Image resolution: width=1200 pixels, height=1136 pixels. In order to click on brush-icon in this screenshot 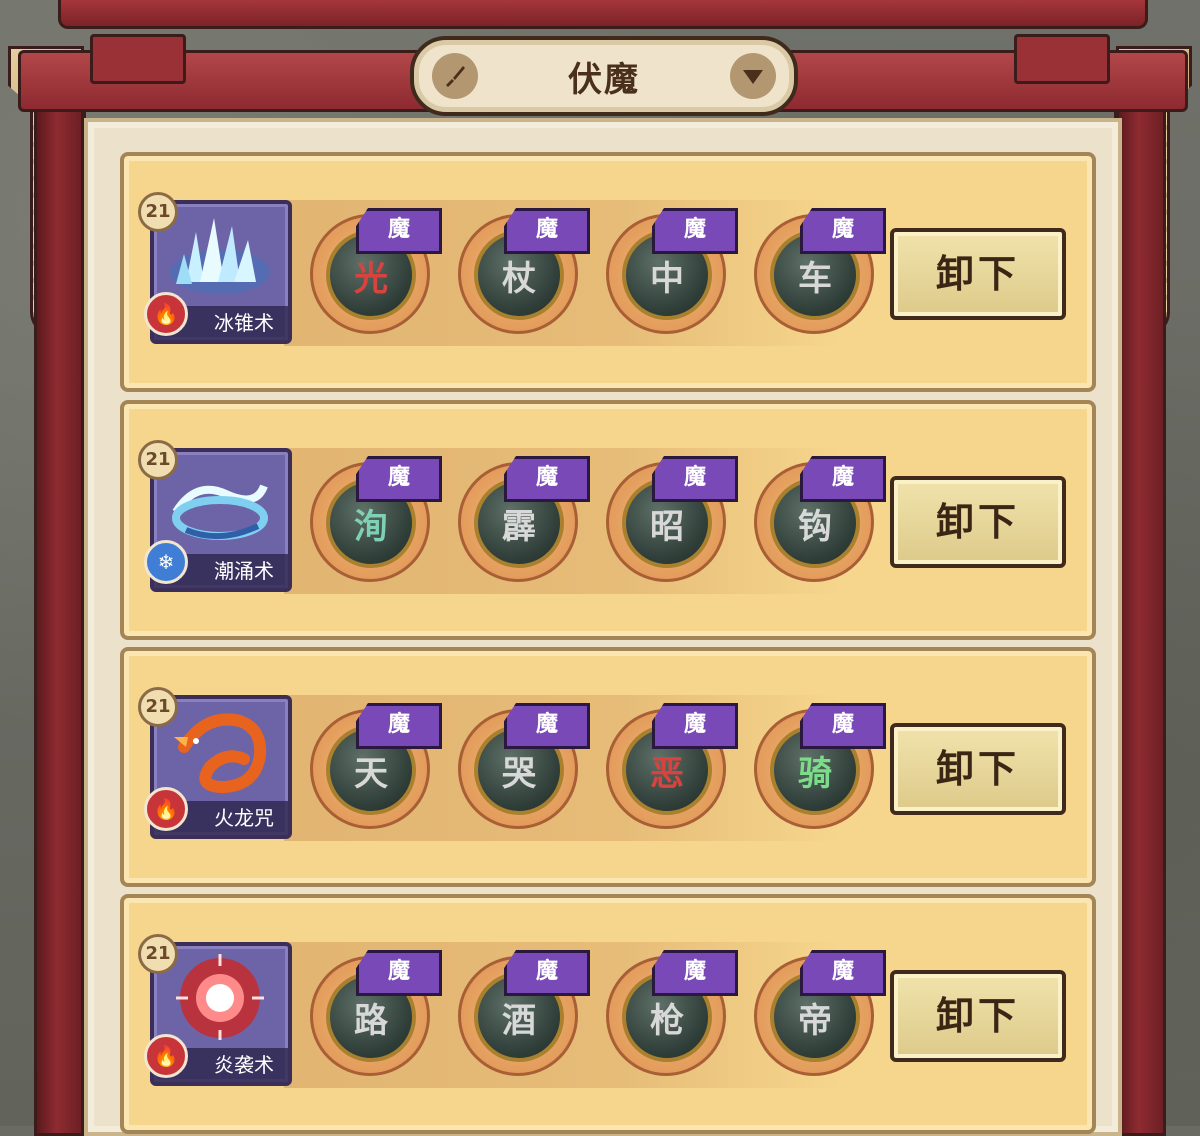, I will do `click(455, 76)`.